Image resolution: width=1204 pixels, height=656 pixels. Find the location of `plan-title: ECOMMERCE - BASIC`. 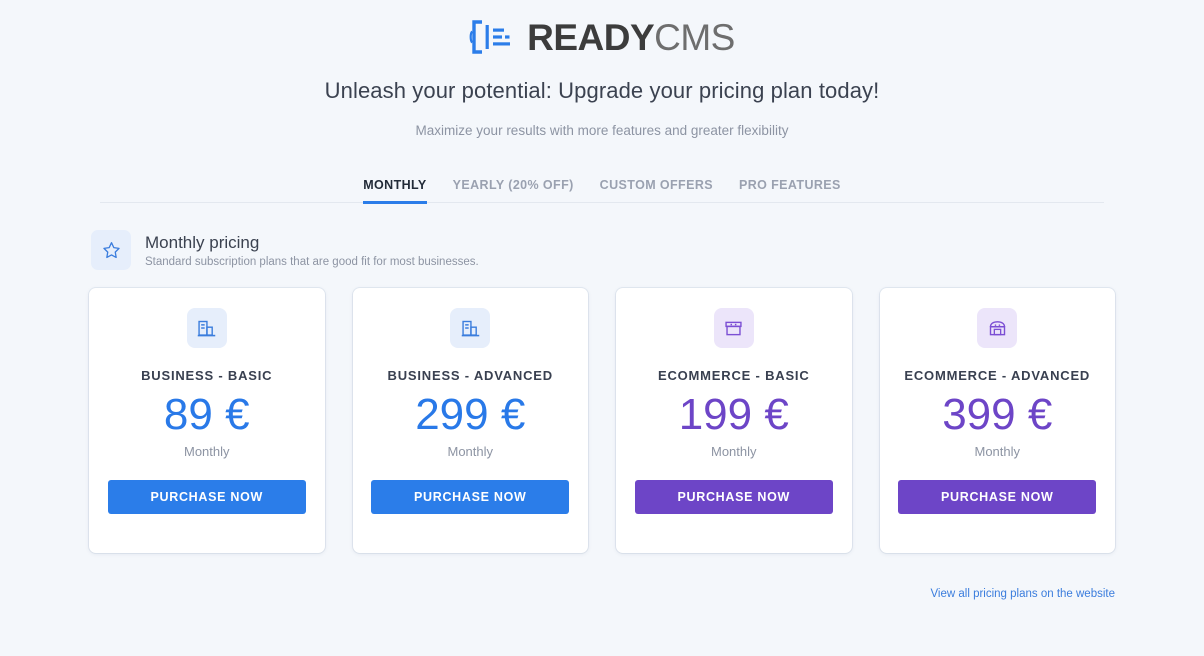

plan-title: ECOMMERCE - BASIC is located at coordinates (733, 375).